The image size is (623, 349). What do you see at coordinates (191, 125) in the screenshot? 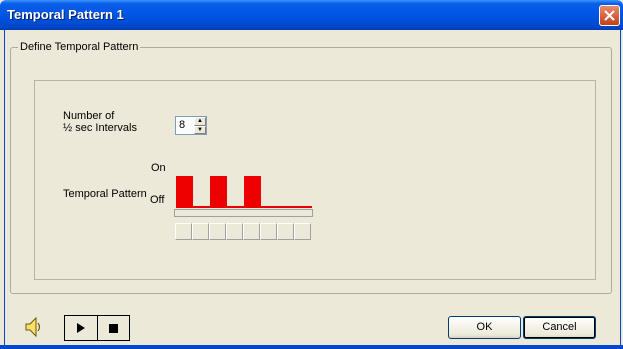
I see `intervals-spinner: 8 ▲ ▼` at bounding box center [191, 125].